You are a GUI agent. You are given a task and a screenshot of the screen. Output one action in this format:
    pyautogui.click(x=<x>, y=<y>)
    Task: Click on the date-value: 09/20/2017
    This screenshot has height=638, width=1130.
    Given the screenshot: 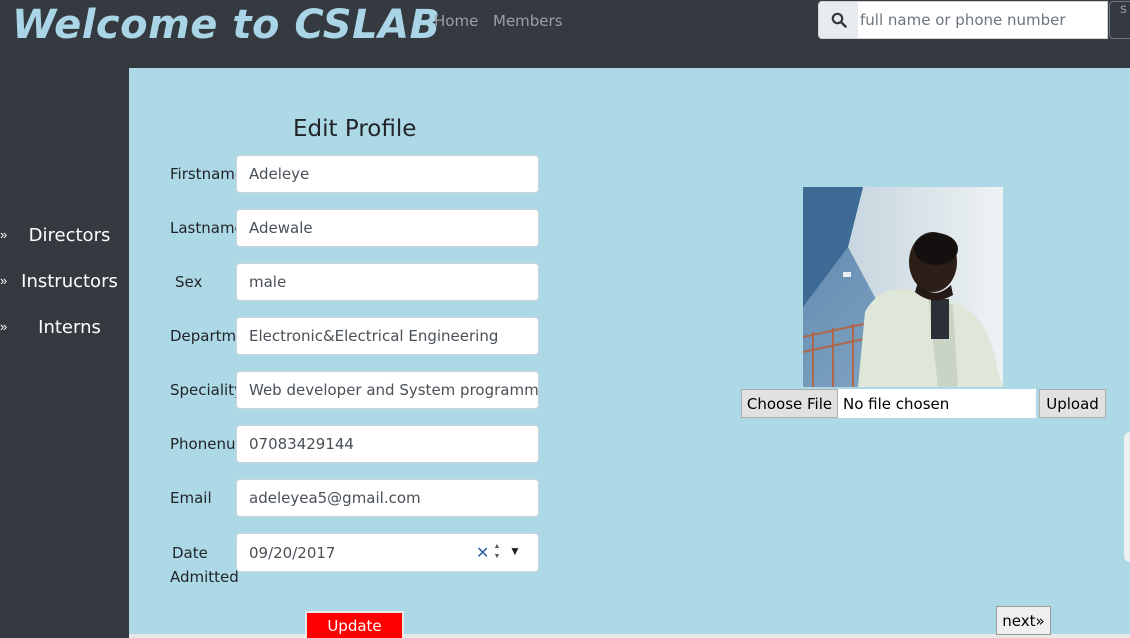 What is the action you would take?
    pyautogui.click(x=292, y=552)
    